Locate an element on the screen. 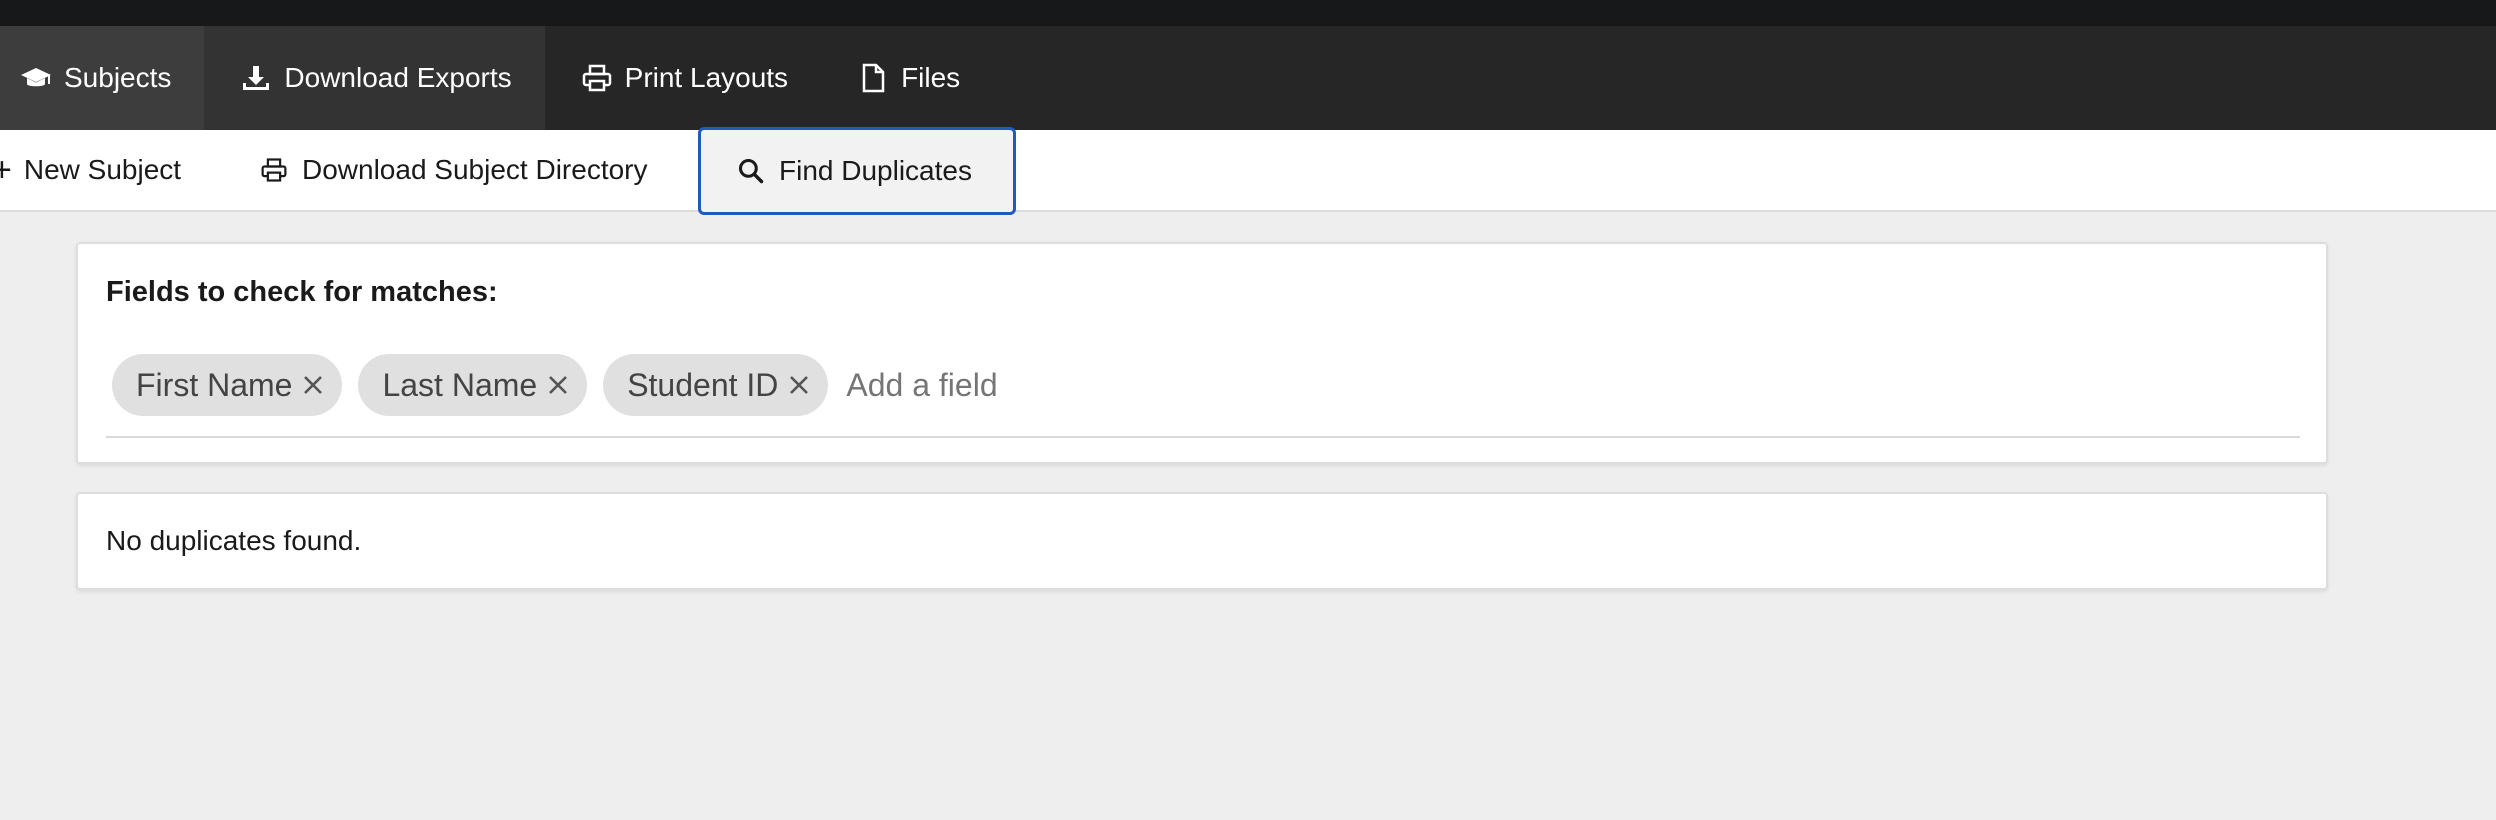 The image size is (2496, 820). field-tag-label: Last Name is located at coordinates (460, 384).